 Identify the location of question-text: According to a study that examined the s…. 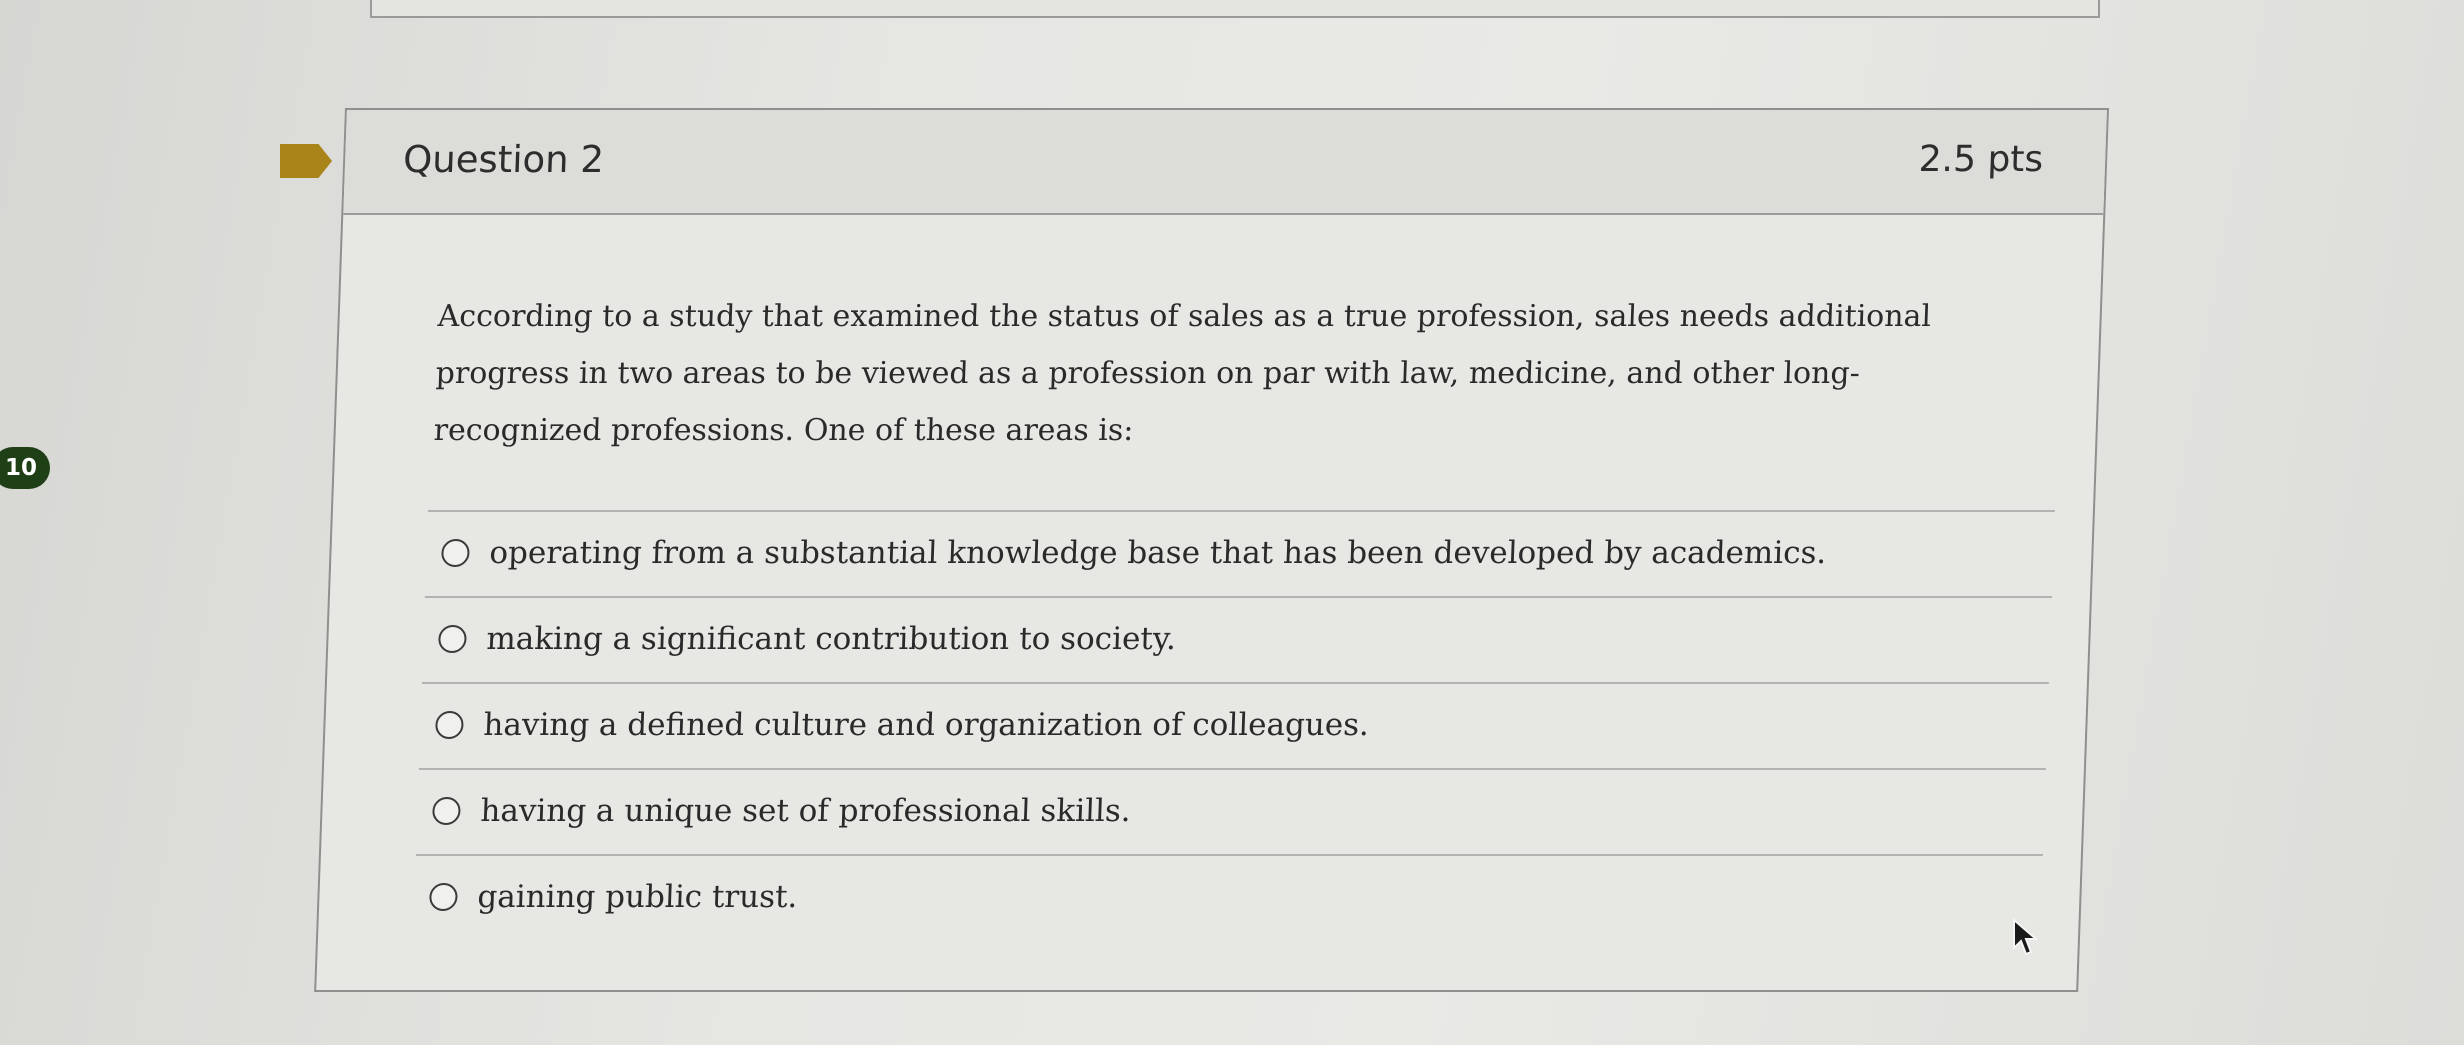
(1182, 373).